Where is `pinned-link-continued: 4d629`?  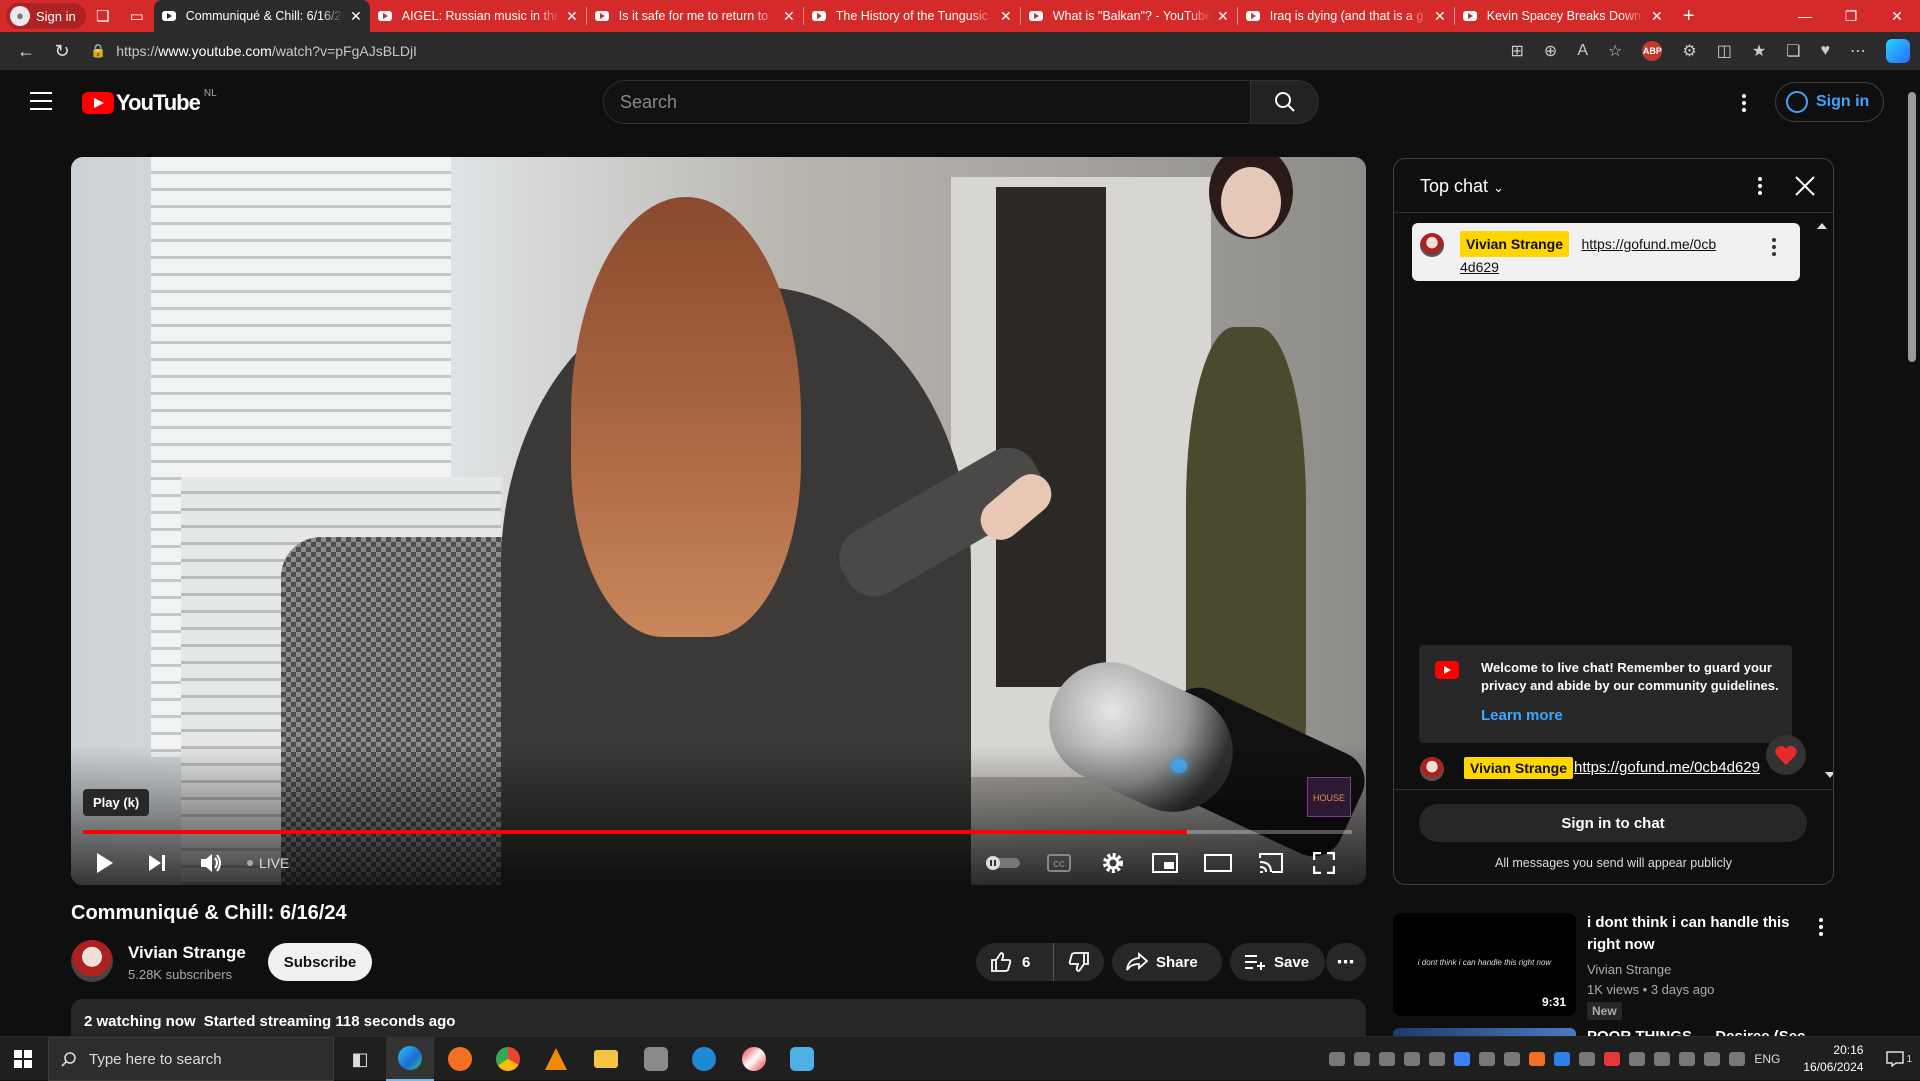 pinned-link-continued: 4d629 is located at coordinates (1479, 267).